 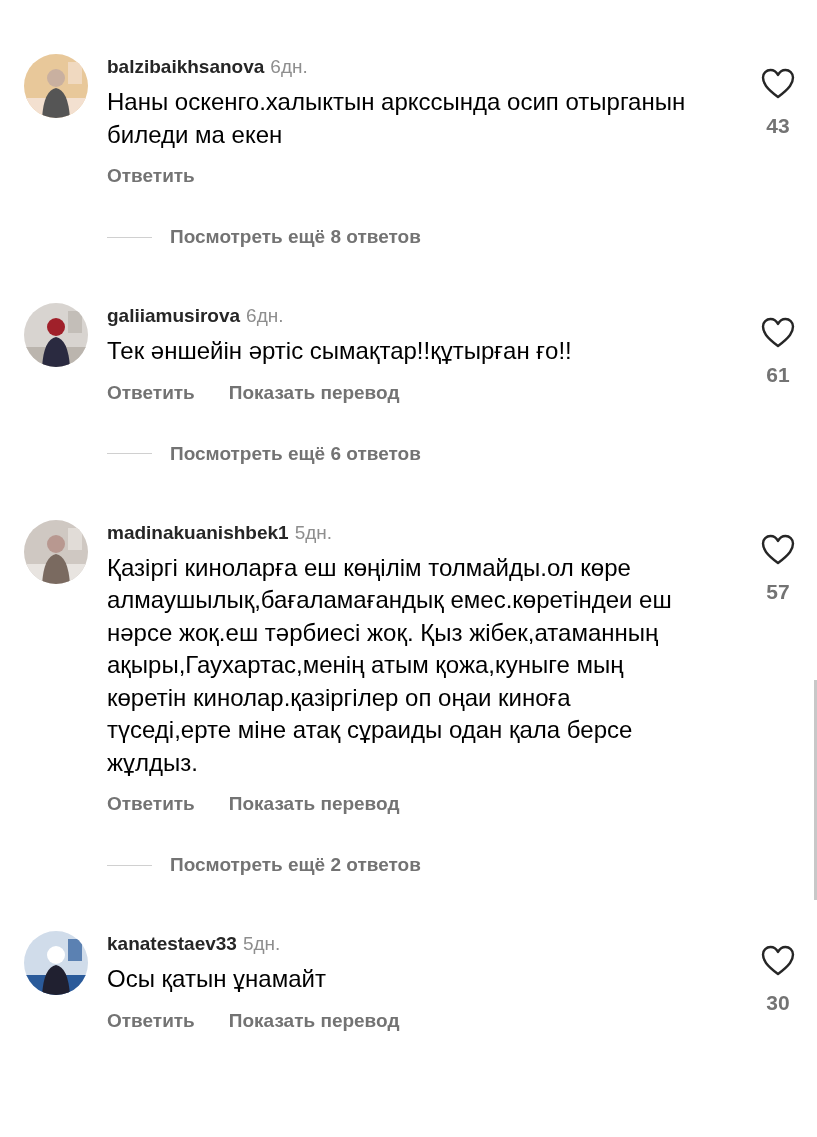 What do you see at coordinates (198, 532) in the screenshot?
I see `username: madinakuanishbek1` at bounding box center [198, 532].